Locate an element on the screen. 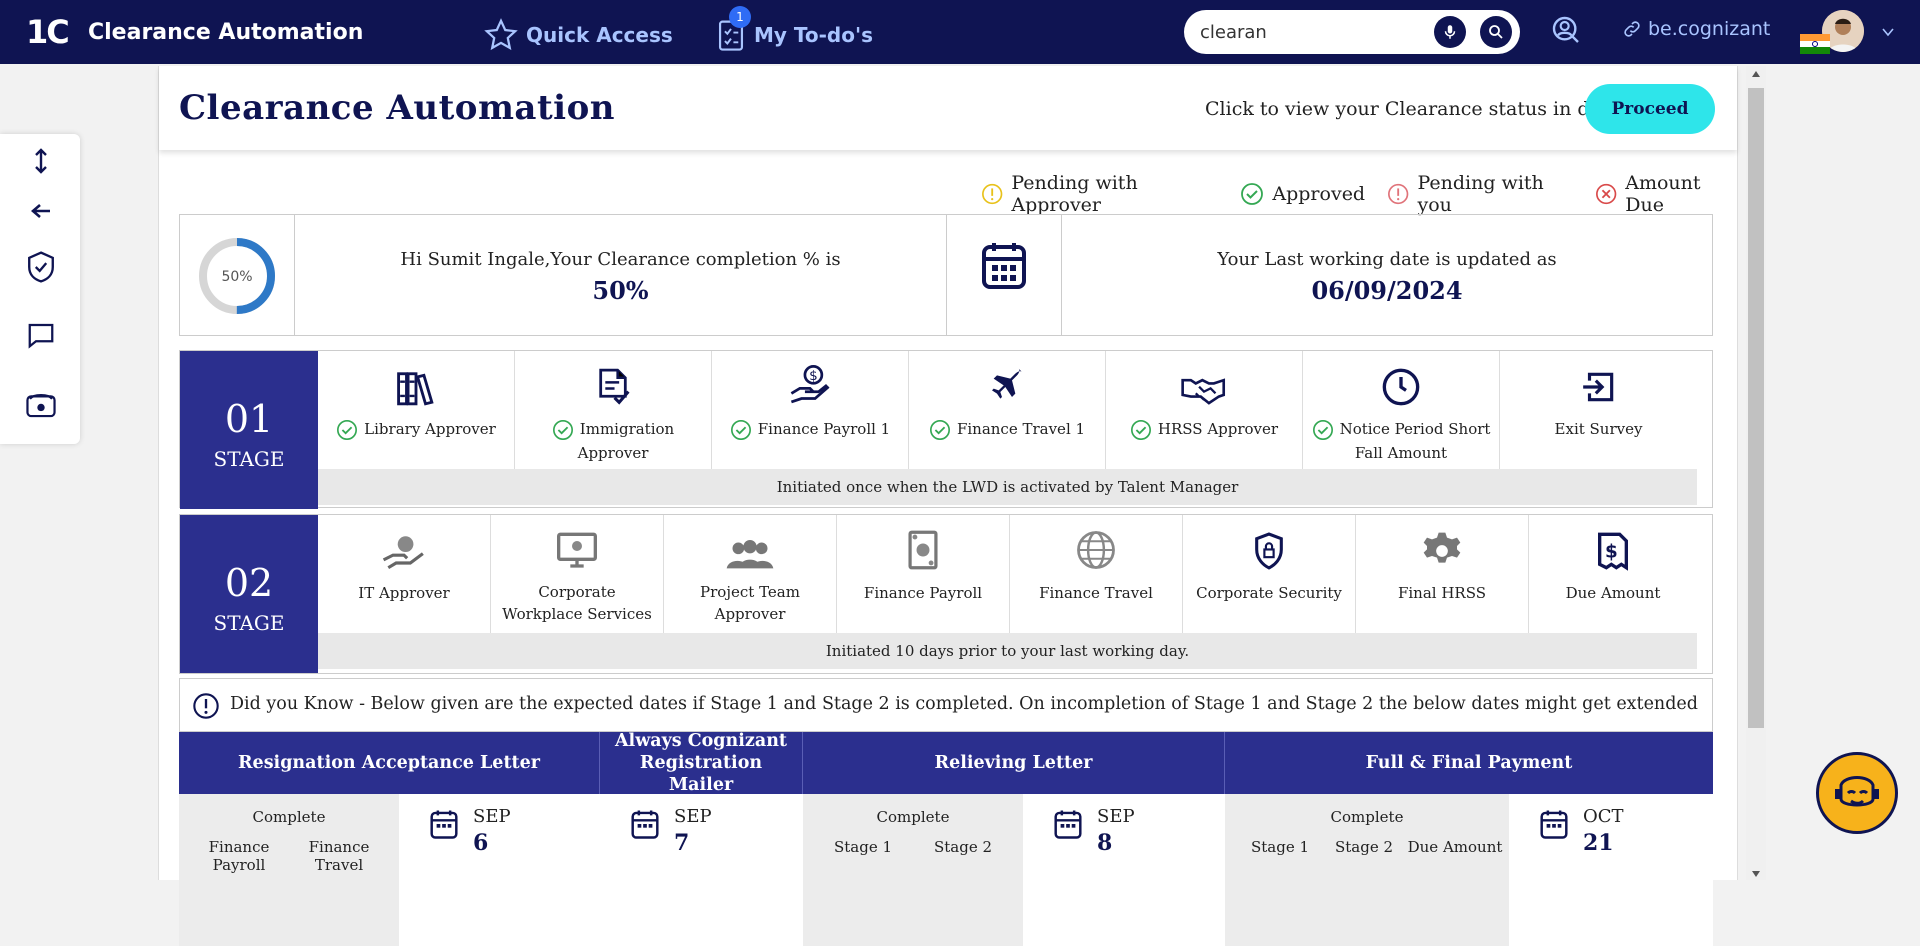 This screenshot has width=1920, height=946. scroll-down-icon is located at coordinates (1756, 874).